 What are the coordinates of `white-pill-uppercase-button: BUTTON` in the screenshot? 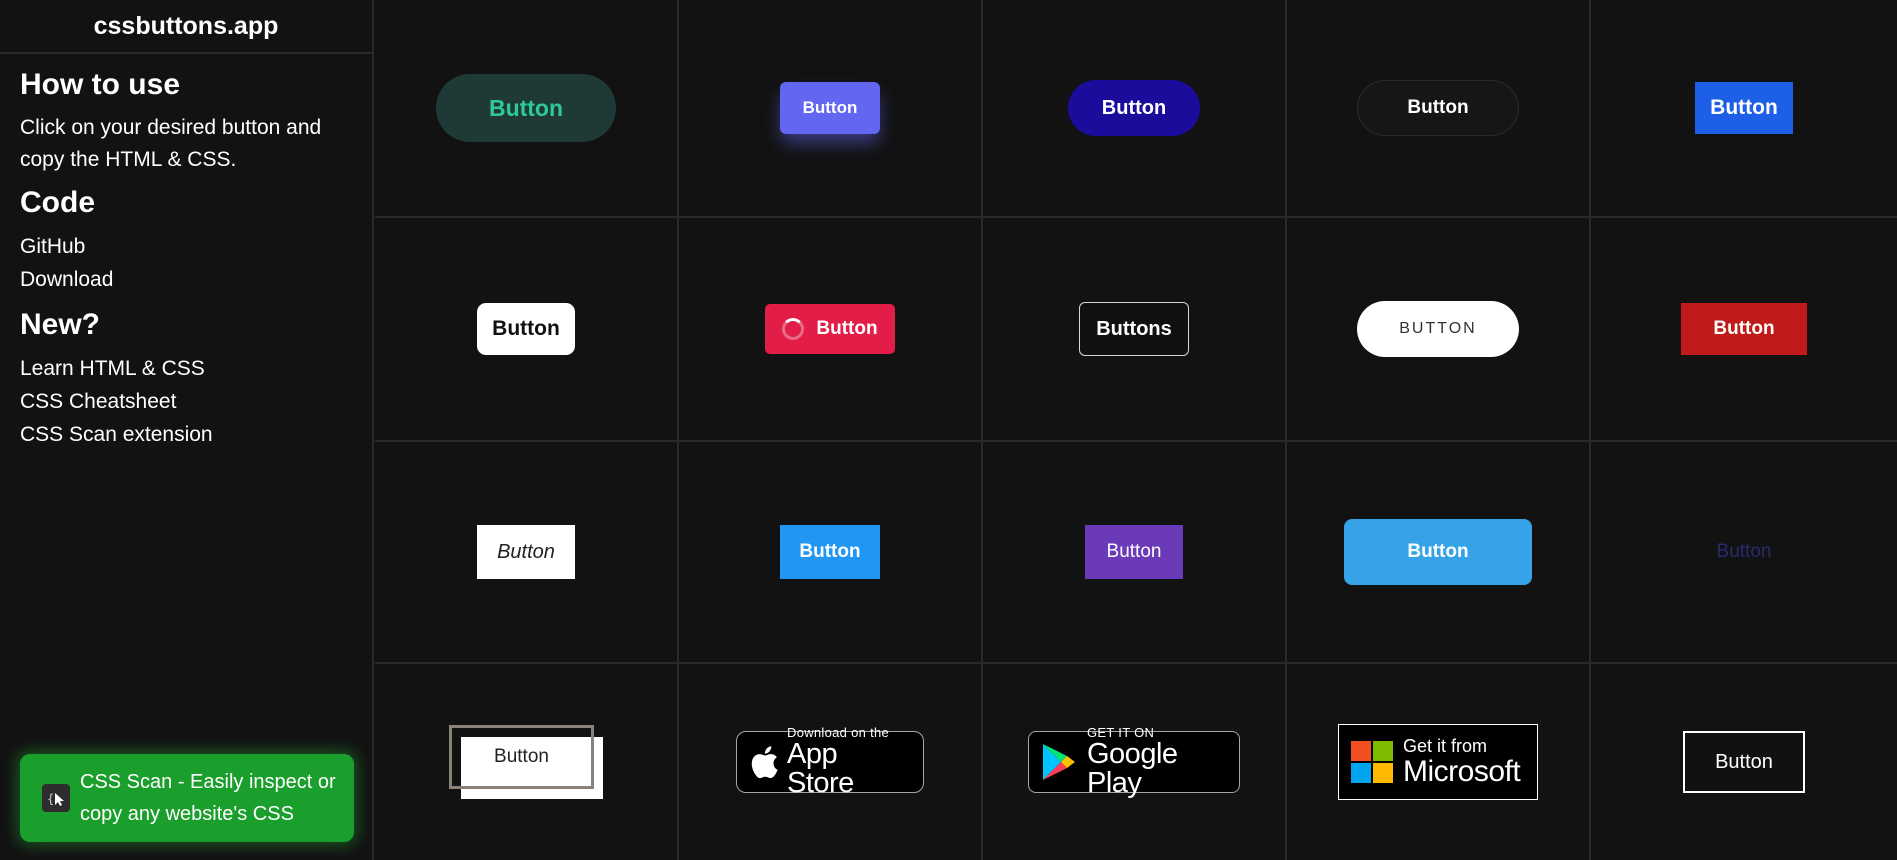 It's located at (1438, 329).